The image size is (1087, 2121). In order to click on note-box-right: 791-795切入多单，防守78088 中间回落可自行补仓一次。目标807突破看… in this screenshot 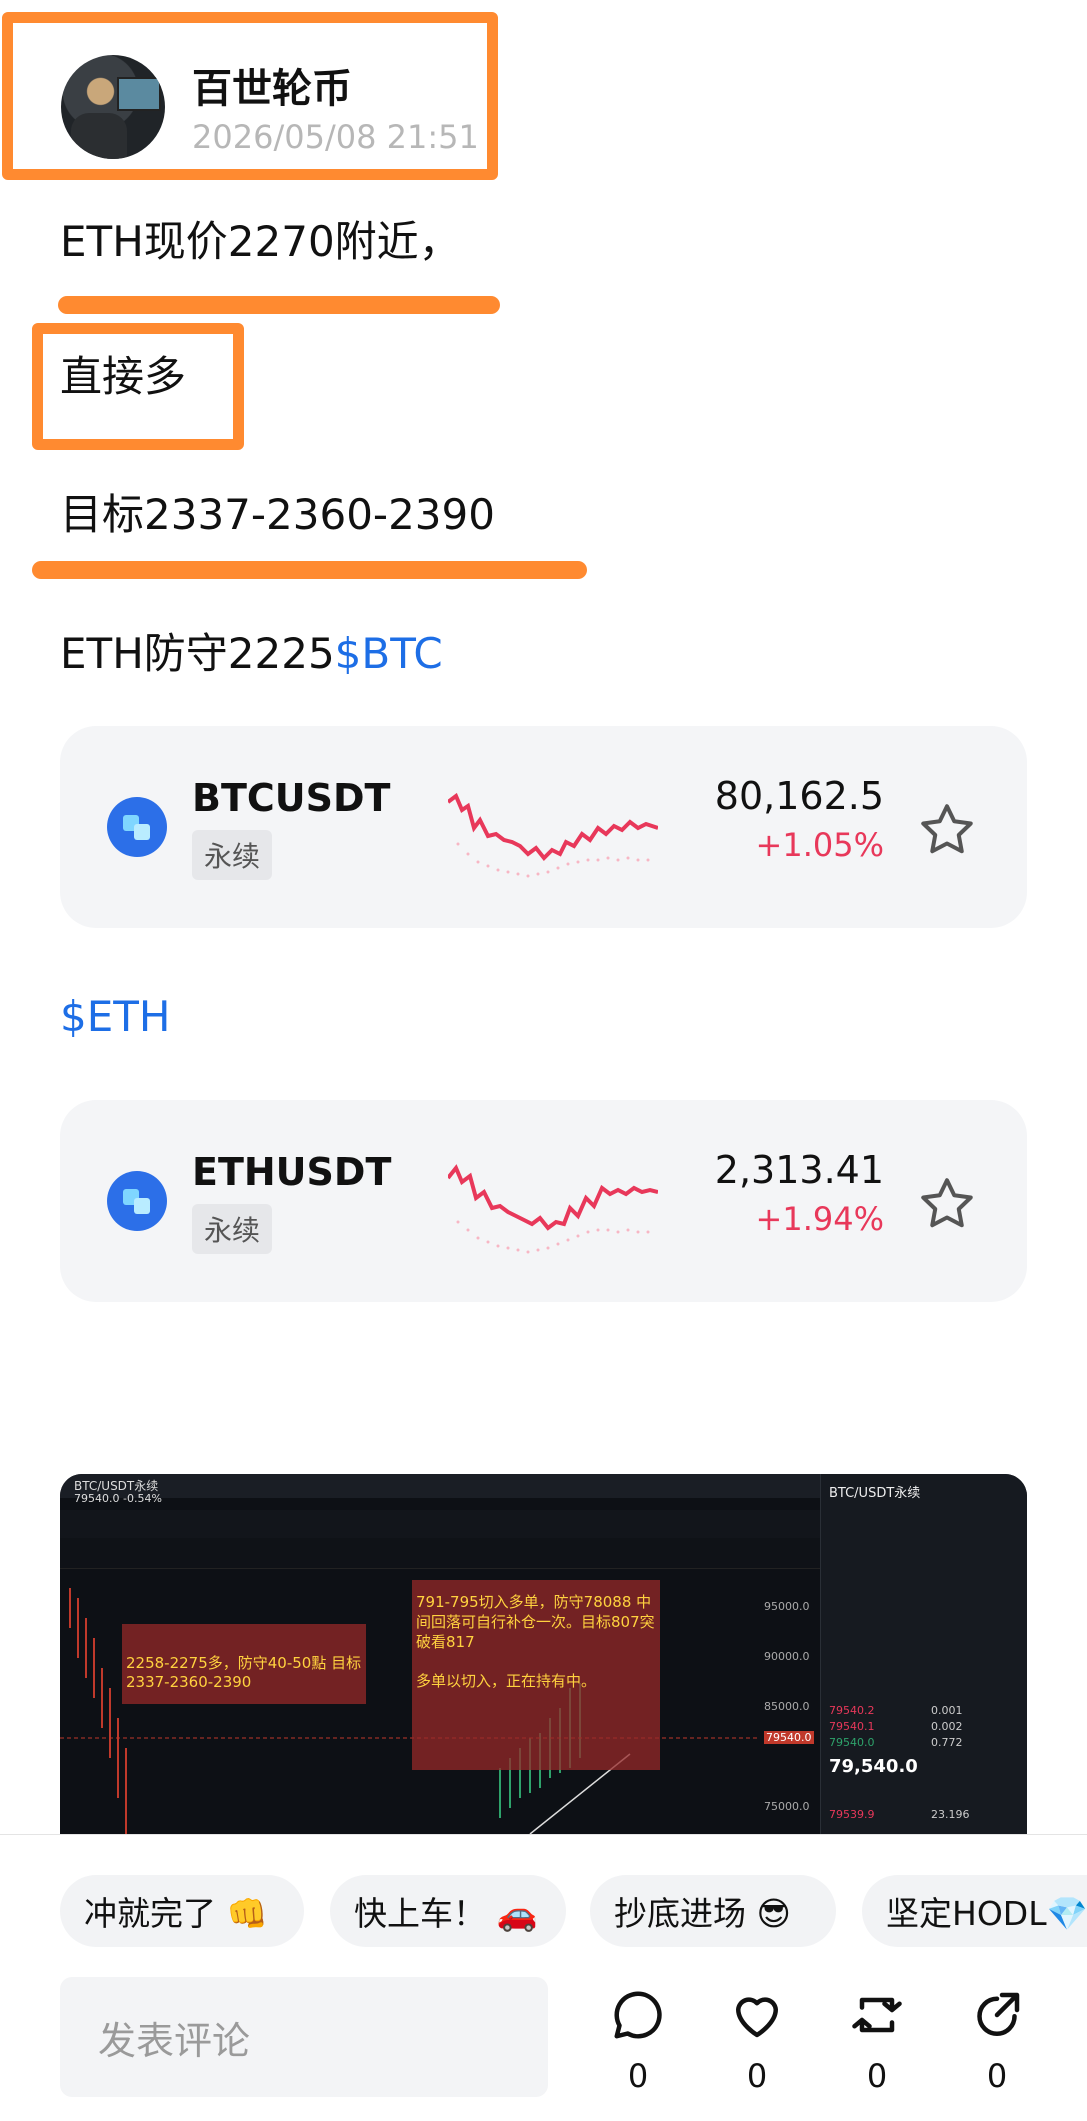, I will do `click(536, 1675)`.